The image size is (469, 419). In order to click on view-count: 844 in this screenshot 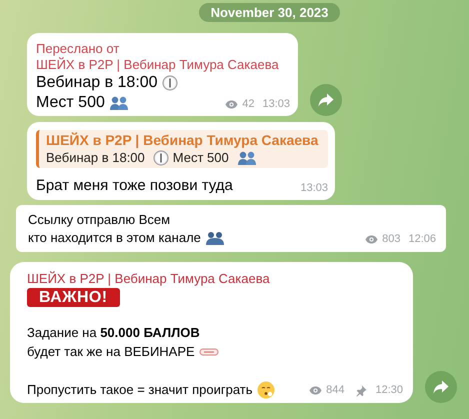, I will do `click(335, 390)`.